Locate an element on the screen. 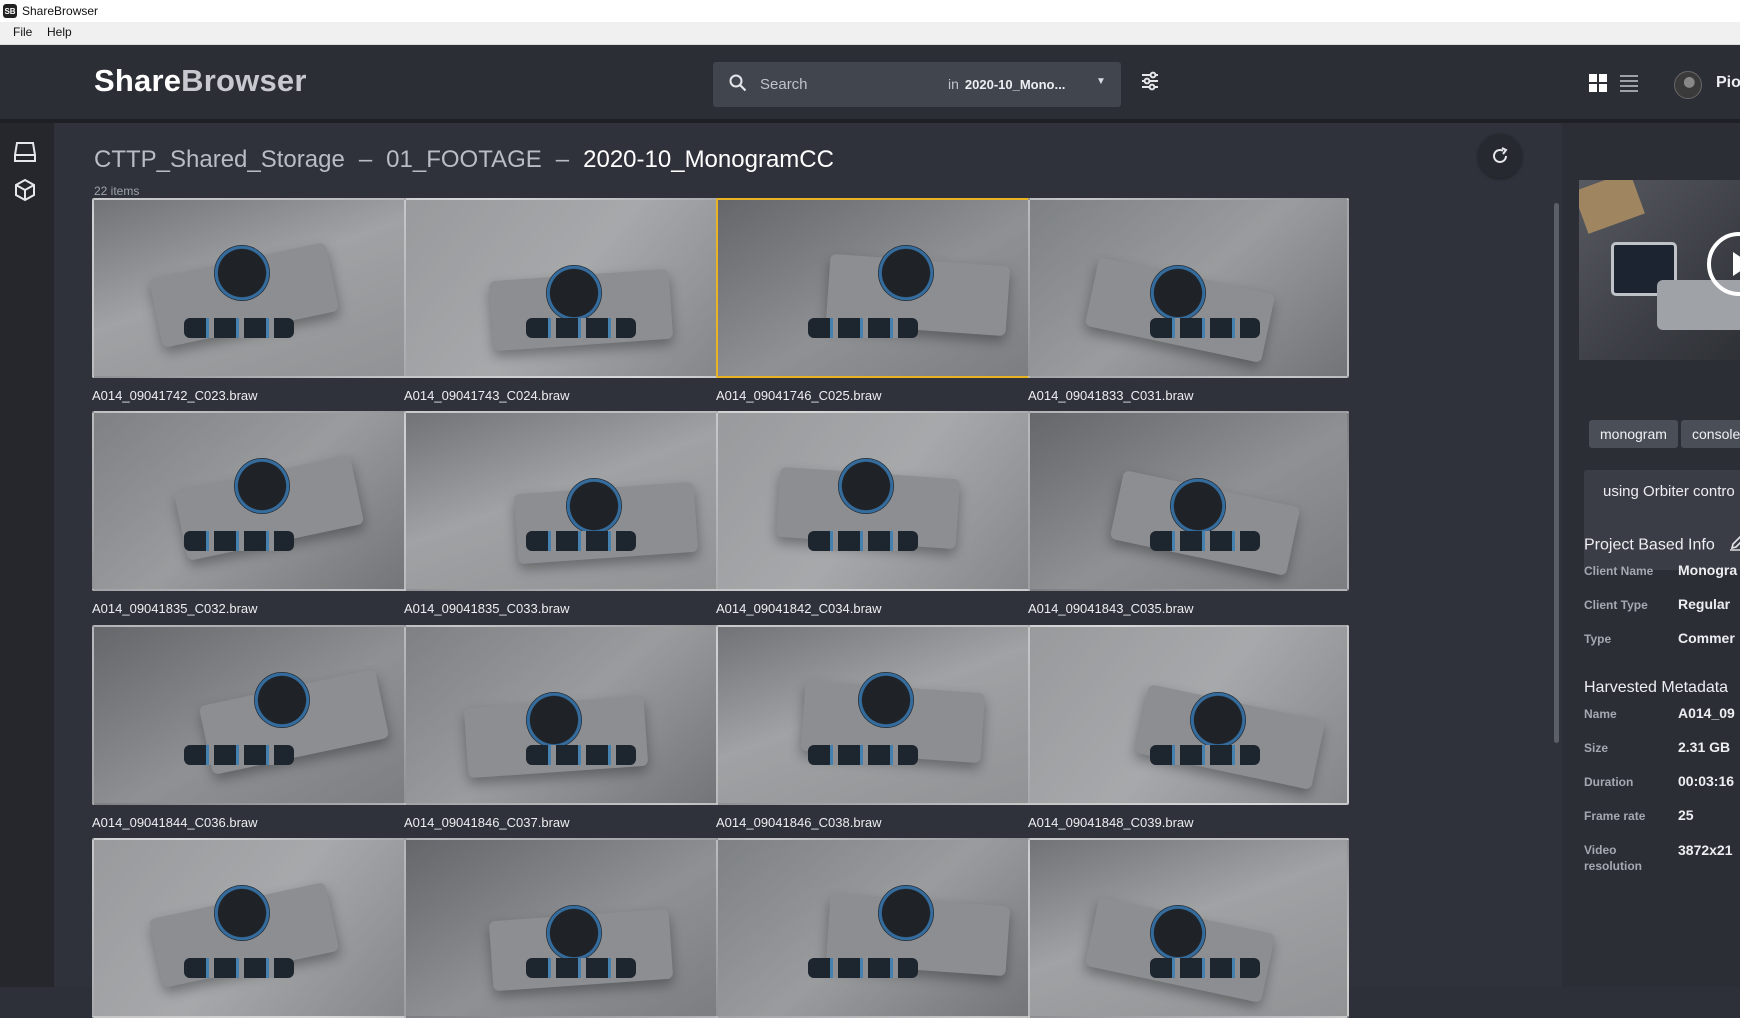  client-name-label: Client Name is located at coordinates (1619, 571).